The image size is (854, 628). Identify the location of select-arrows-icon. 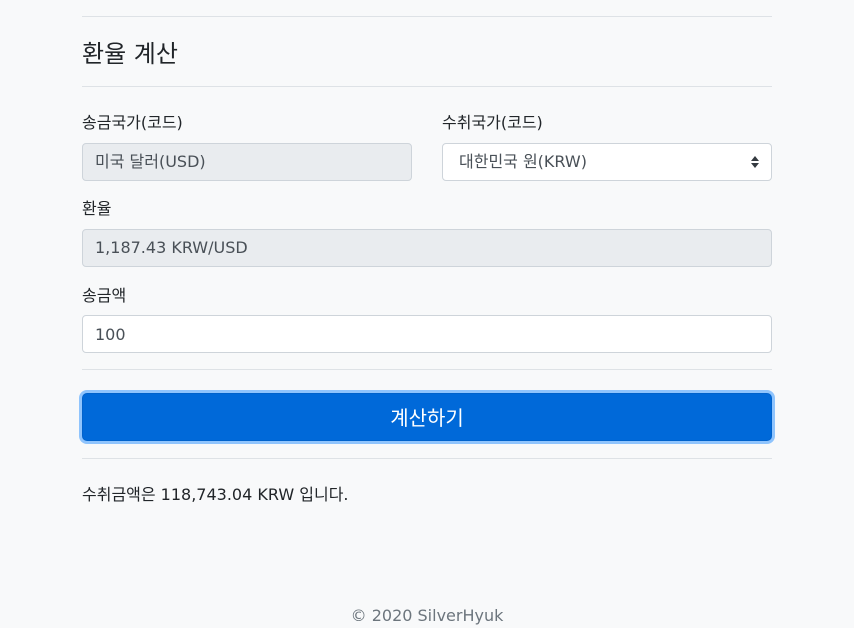
(755, 162).